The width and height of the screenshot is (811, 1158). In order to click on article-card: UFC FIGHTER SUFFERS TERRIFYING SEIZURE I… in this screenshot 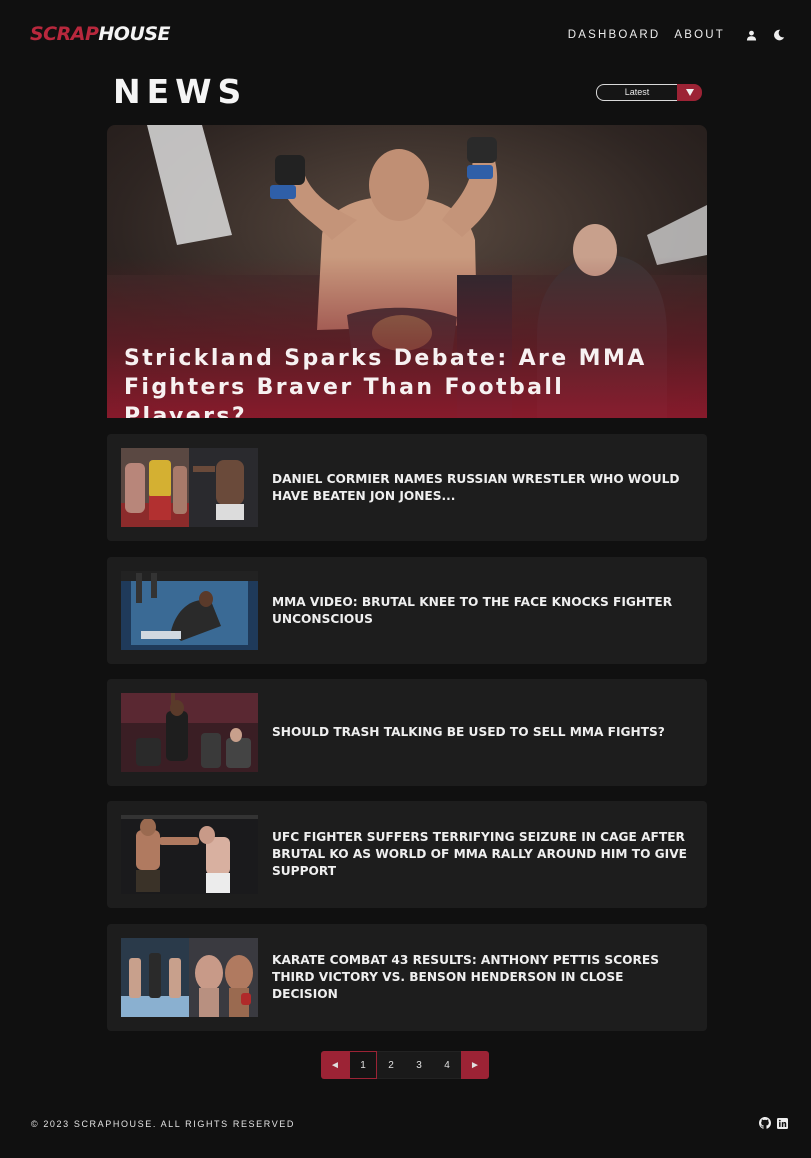, I will do `click(407, 854)`.